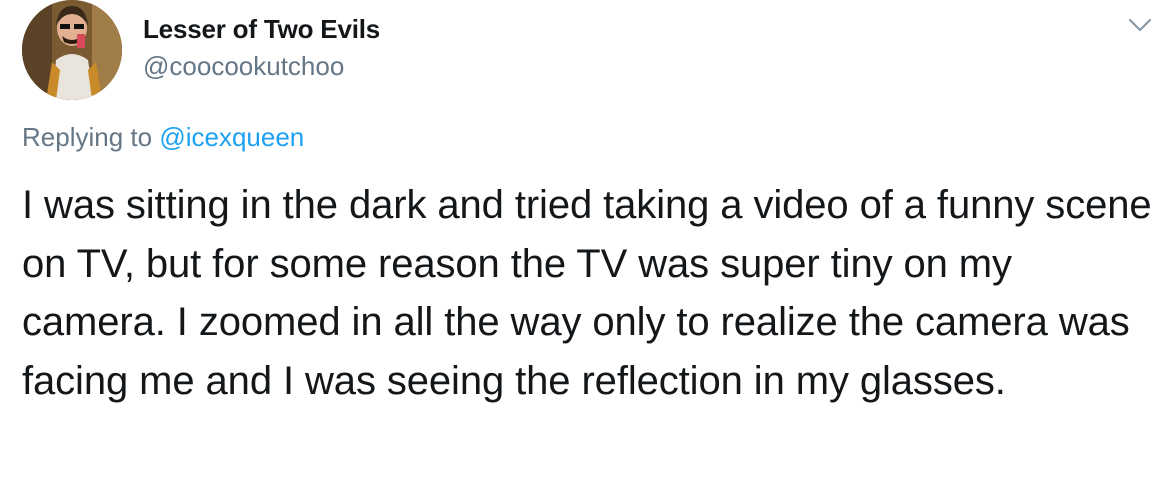  I want to click on avatar, so click(72, 50).